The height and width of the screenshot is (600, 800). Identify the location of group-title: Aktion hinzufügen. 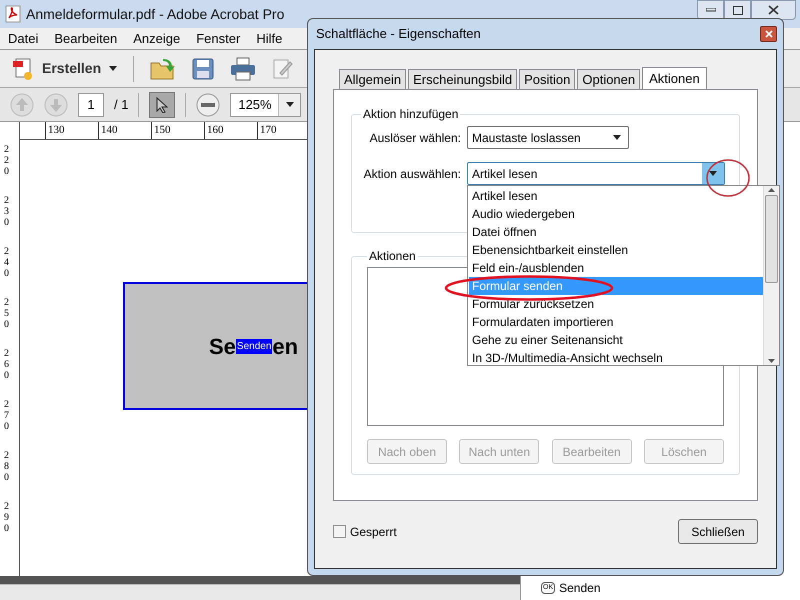
(411, 114).